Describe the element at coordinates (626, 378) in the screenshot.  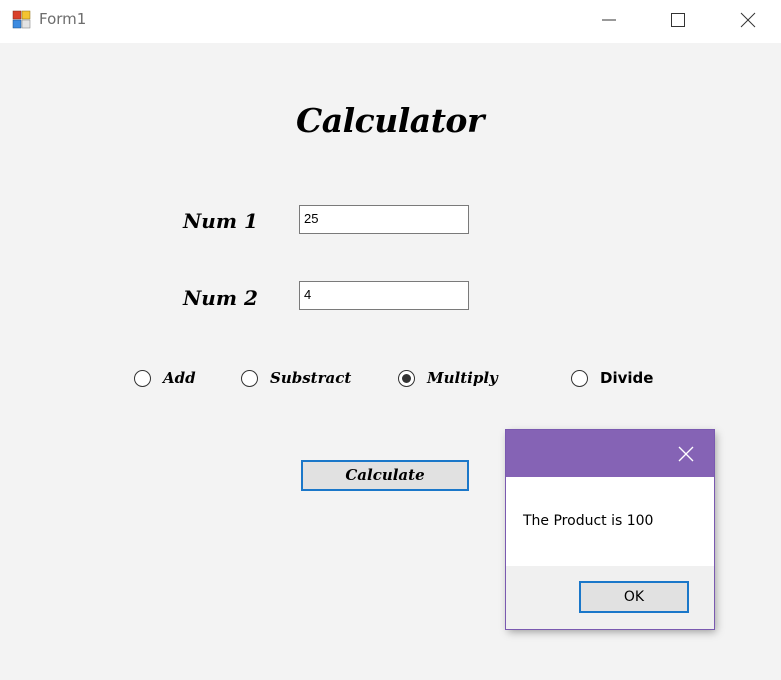
I see `radio-divide-label: Divide` at that location.